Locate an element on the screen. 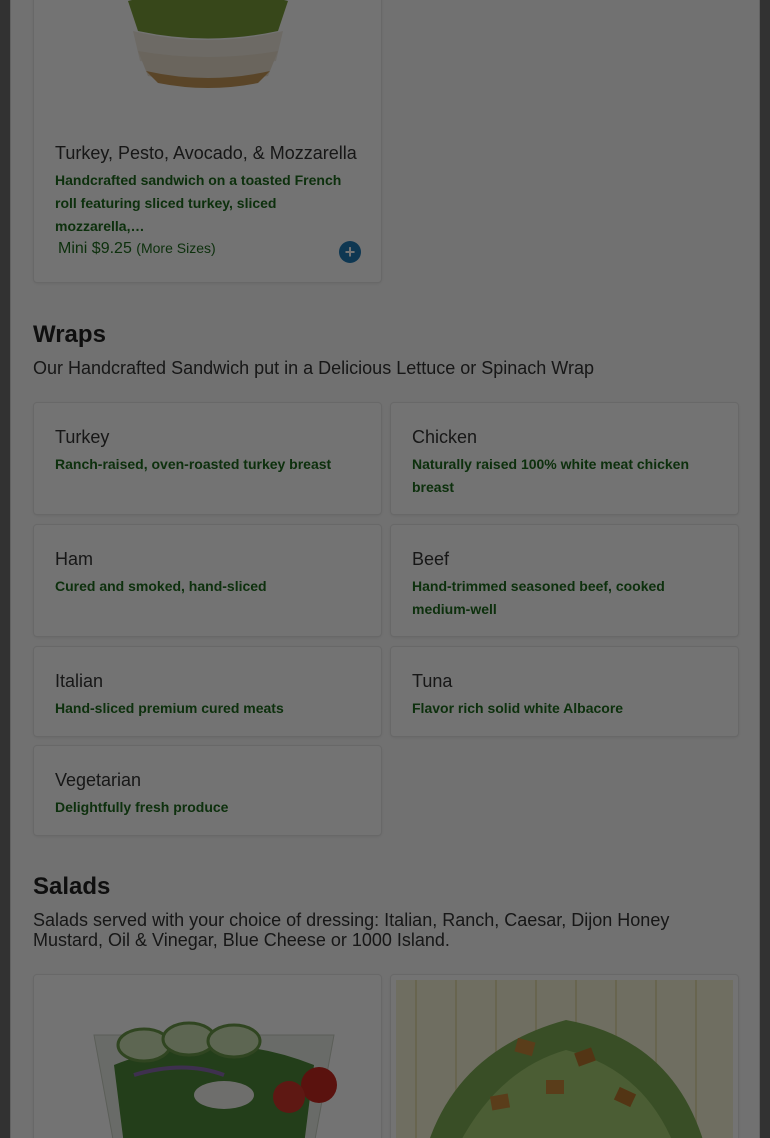  more-sizes-link: (More Sizes) is located at coordinates (175, 248).